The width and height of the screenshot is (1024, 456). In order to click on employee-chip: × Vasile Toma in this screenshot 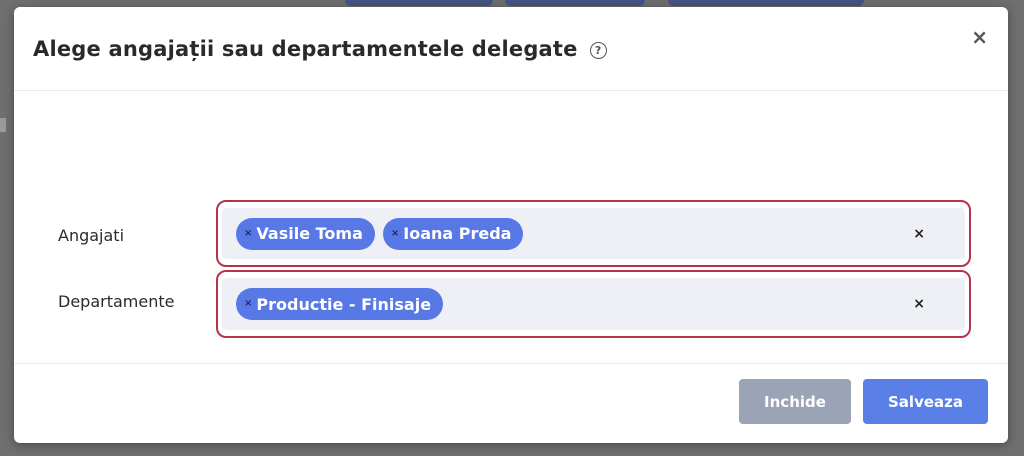, I will do `click(305, 233)`.